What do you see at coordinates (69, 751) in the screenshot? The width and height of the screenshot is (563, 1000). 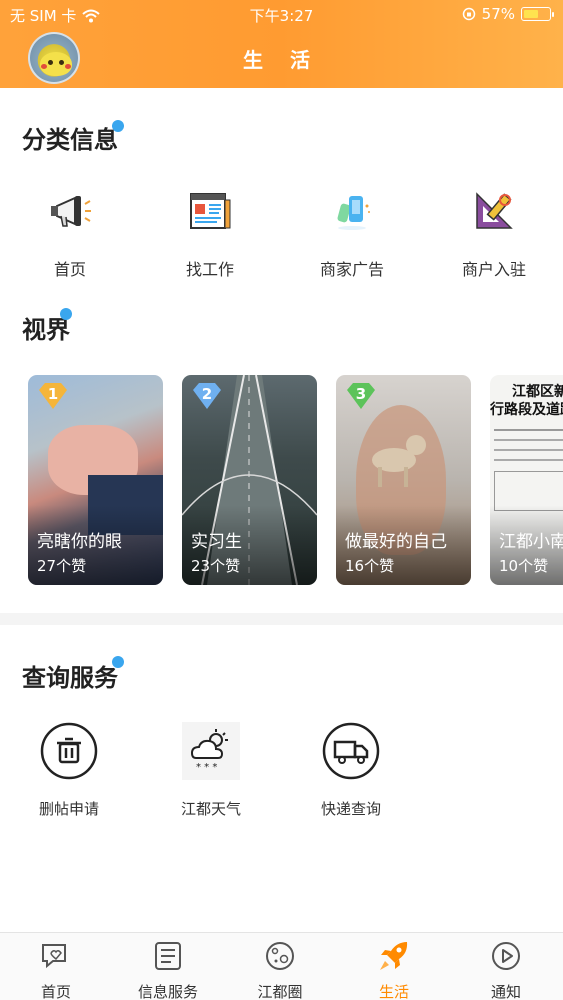 I see `trash-icon` at bounding box center [69, 751].